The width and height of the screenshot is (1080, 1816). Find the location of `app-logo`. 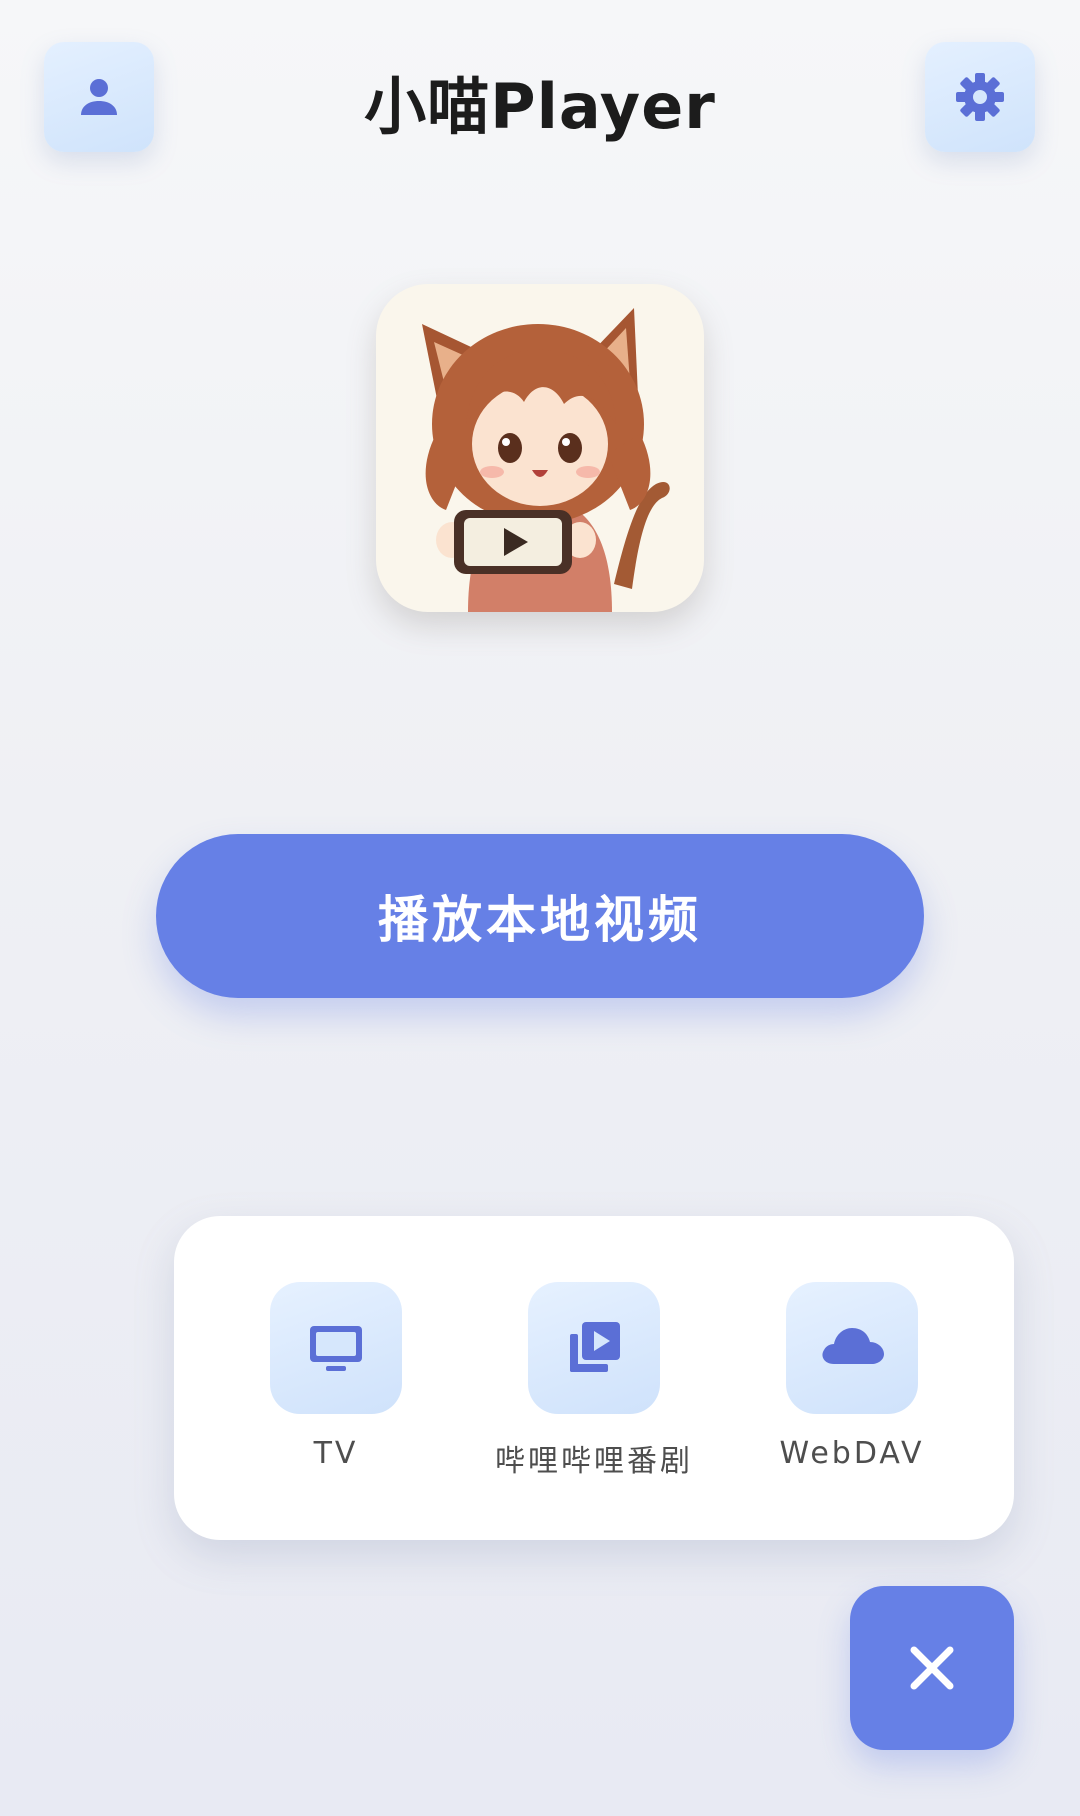

app-logo is located at coordinates (540, 448).